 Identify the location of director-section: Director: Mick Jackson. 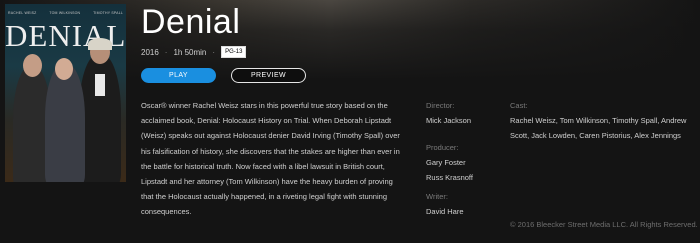
(448, 113).